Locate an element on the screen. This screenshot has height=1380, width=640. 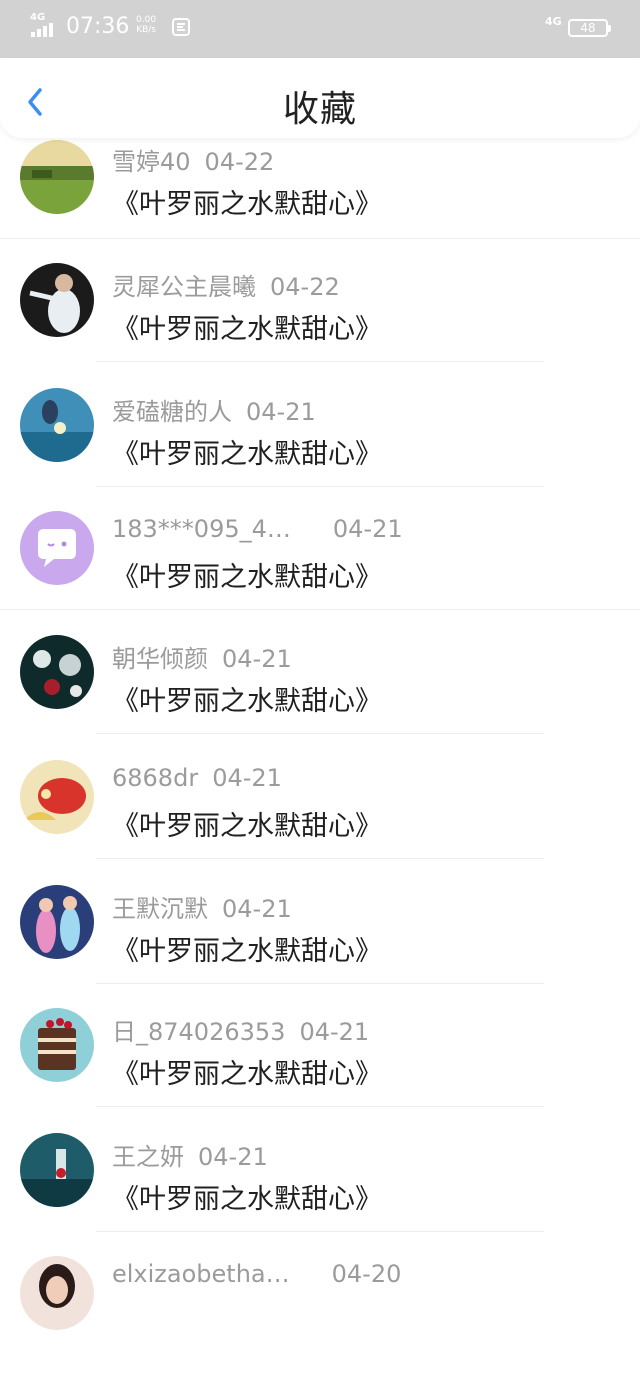
list-item: 王之妍 04-21 《叶罗丽之水默甜心》 is located at coordinates (320, 1195).